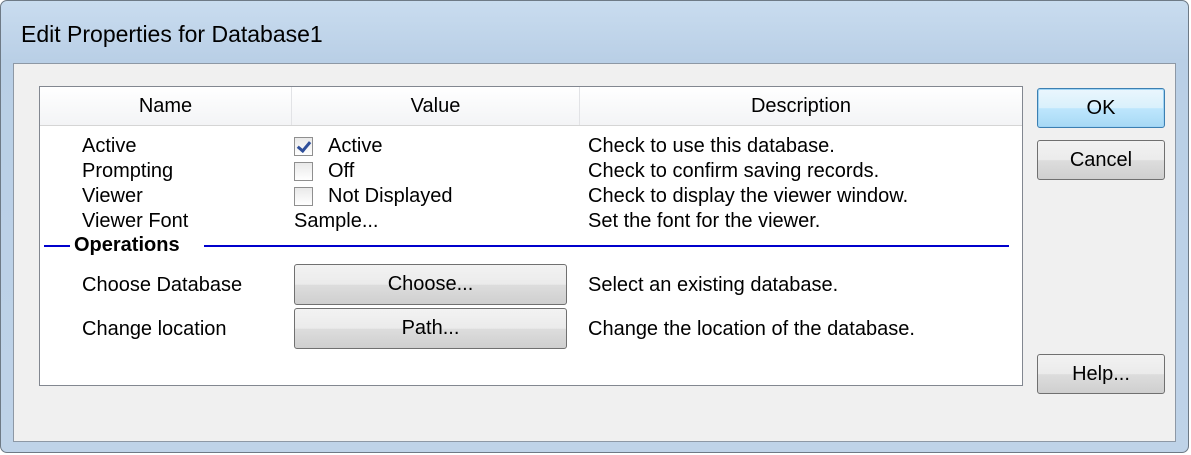 Image resolution: width=1191 pixels, height=455 pixels. Describe the element at coordinates (390, 196) in the screenshot. I see `viewer-value-label: Not Displayed` at that location.